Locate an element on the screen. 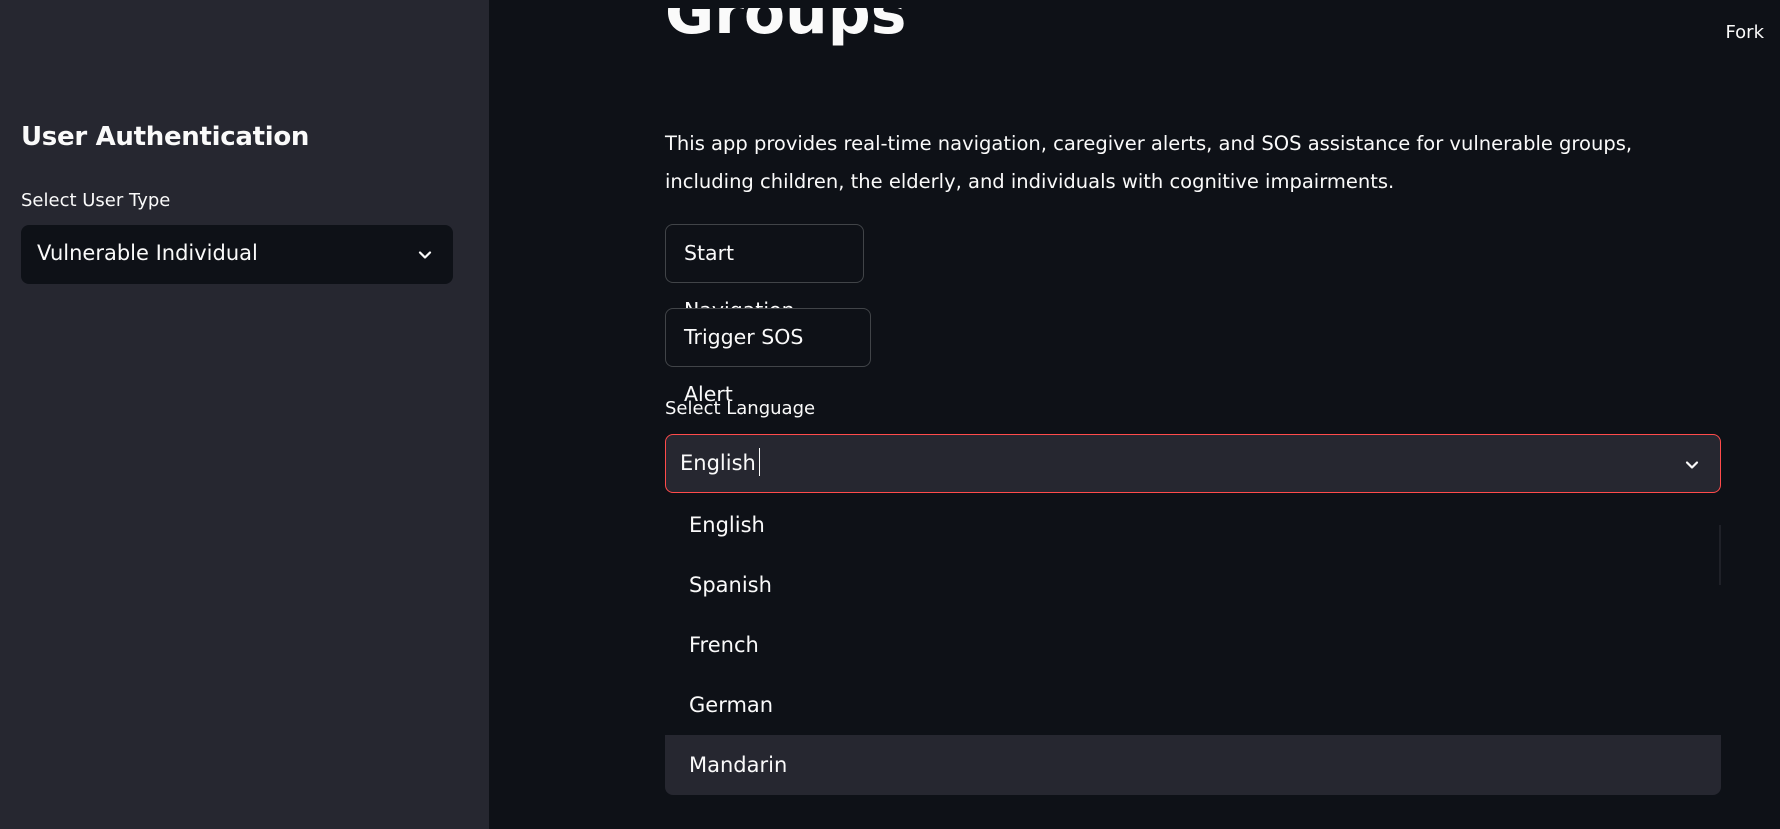 The width and height of the screenshot is (1780, 829). language-select-value: English is located at coordinates (720, 463).